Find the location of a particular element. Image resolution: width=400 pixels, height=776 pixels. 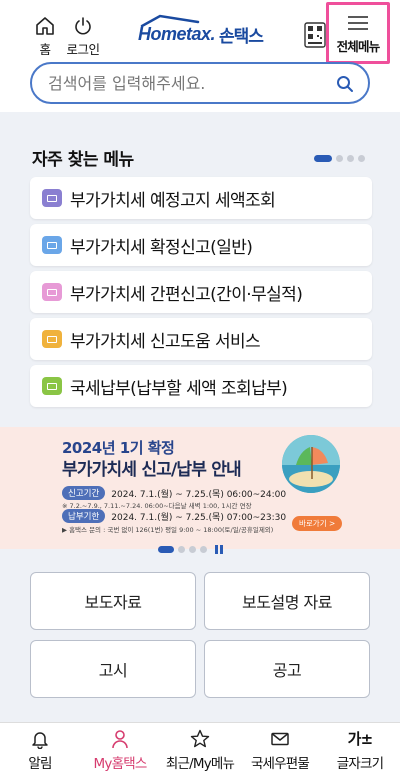

nav-recent-label: 최근/My메뉴 is located at coordinates (200, 764).